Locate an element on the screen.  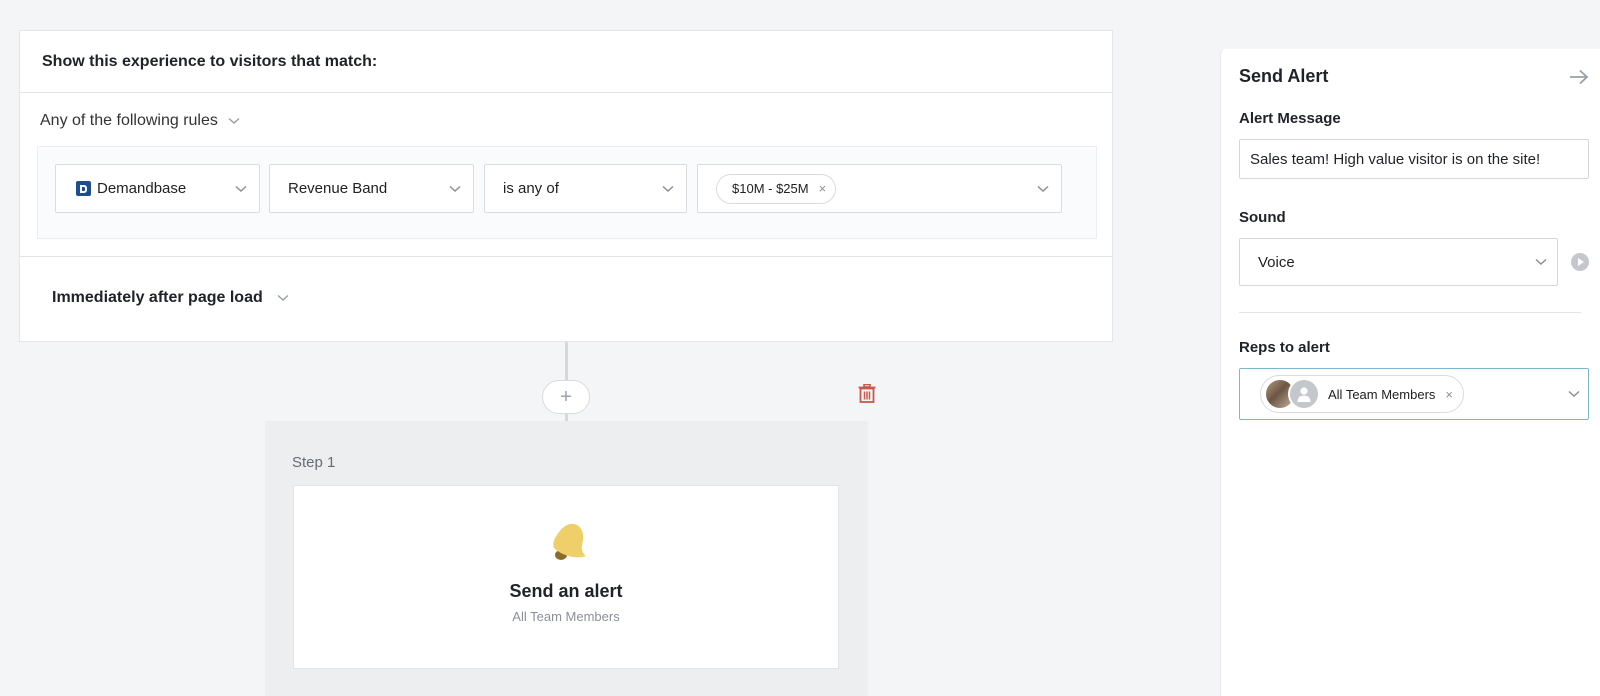
rep-tag-label: All Team Members is located at coordinates (1382, 394).